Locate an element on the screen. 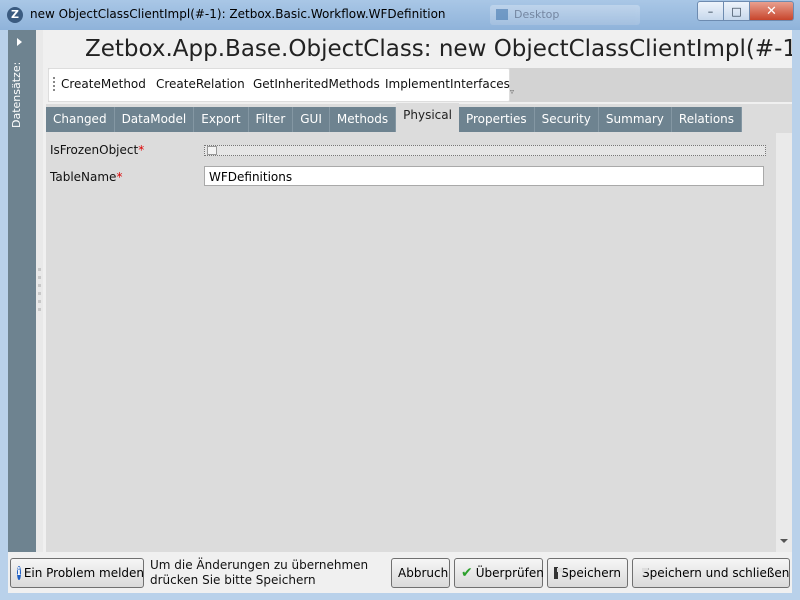 The image size is (800, 600). get-inherited-methods-button: GetInheritedMethods is located at coordinates (316, 84).